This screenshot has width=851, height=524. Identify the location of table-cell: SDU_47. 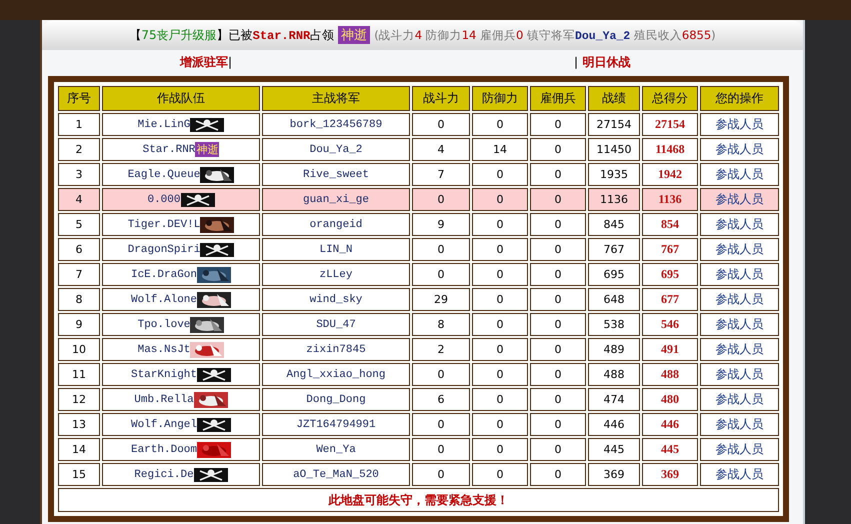
(336, 324).